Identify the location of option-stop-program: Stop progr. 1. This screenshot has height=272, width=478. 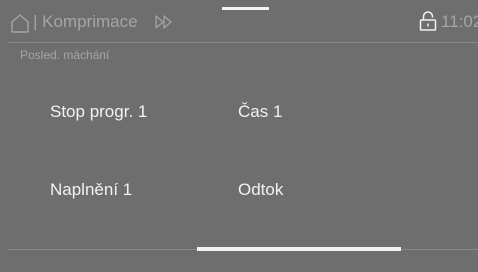
(98, 112).